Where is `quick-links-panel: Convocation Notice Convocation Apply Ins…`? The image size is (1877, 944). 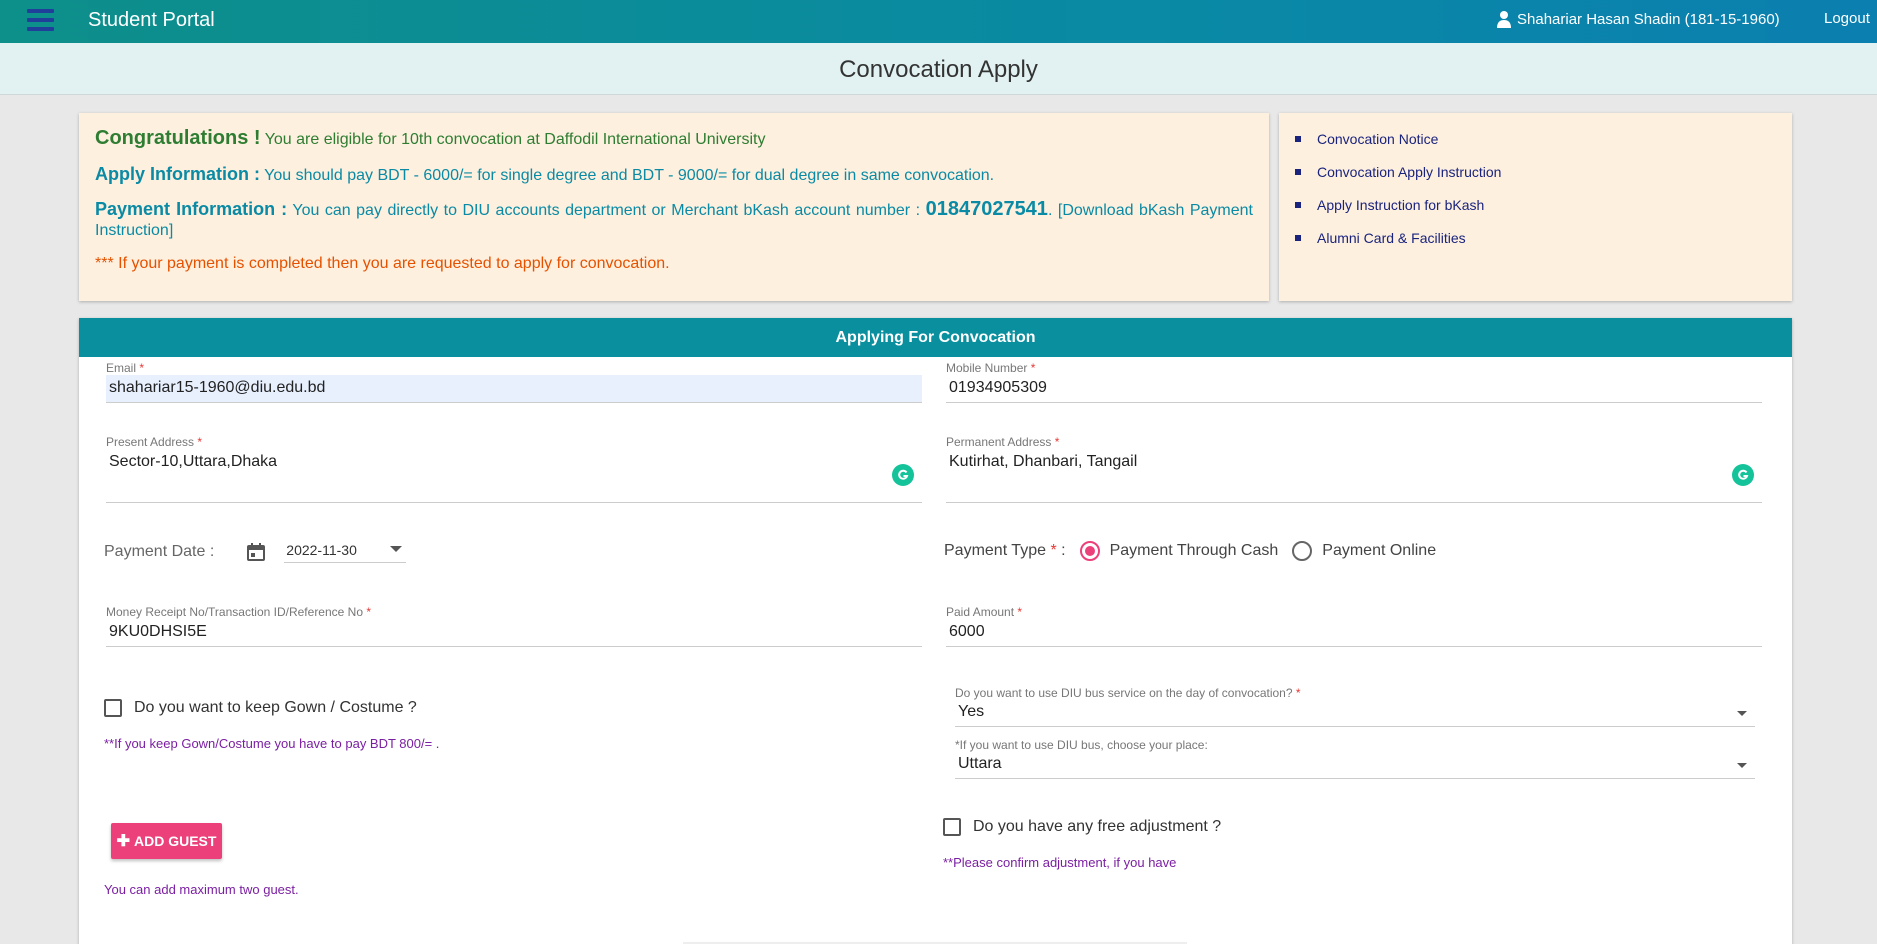 quick-links-panel: Convocation Notice Convocation Apply Ins… is located at coordinates (1535, 207).